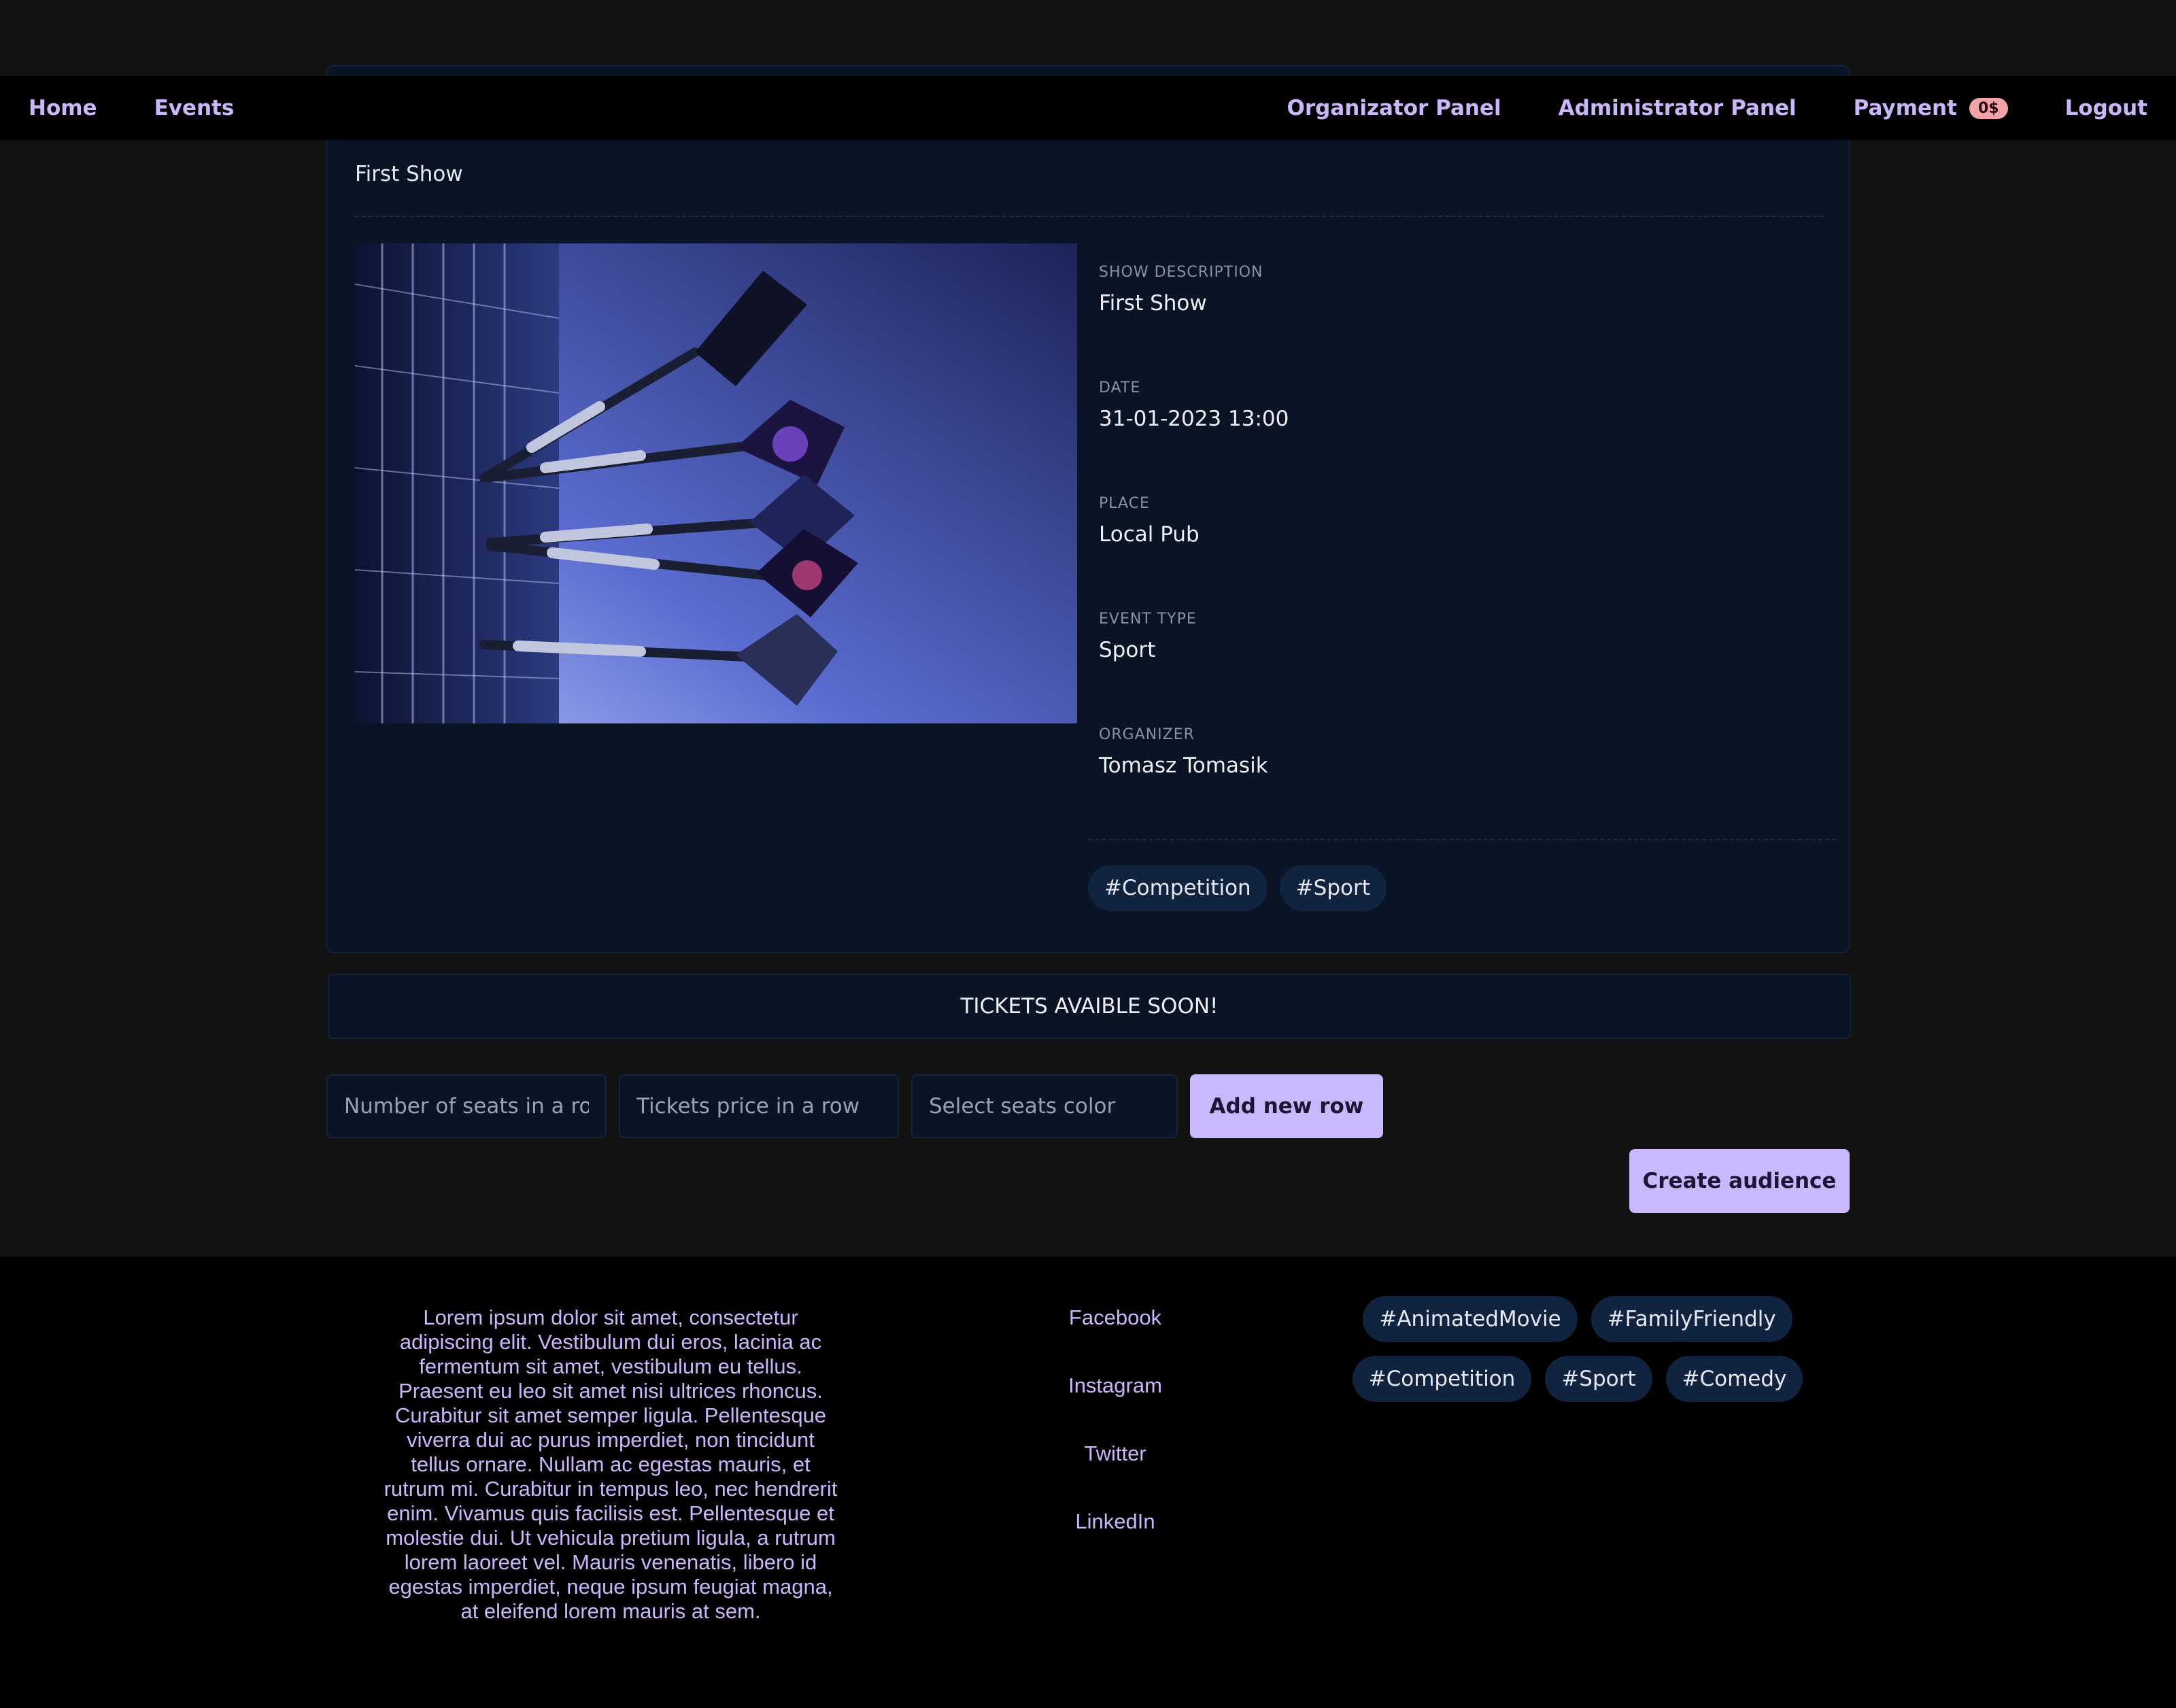 The image size is (2176, 1708). Describe the element at coordinates (1692, 1319) in the screenshot. I see `tag-family-friendly: #FamilyFriendly` at that location.